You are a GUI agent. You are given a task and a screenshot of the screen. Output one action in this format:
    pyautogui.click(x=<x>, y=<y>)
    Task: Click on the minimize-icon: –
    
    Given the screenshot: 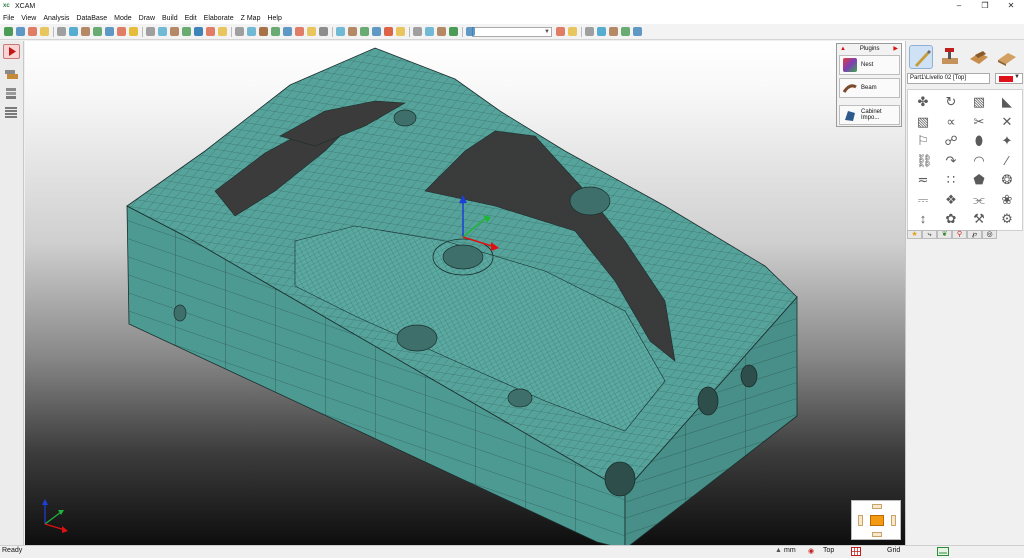 What is the action you would take?
    pyautogui.click(x=959, y=6)
    